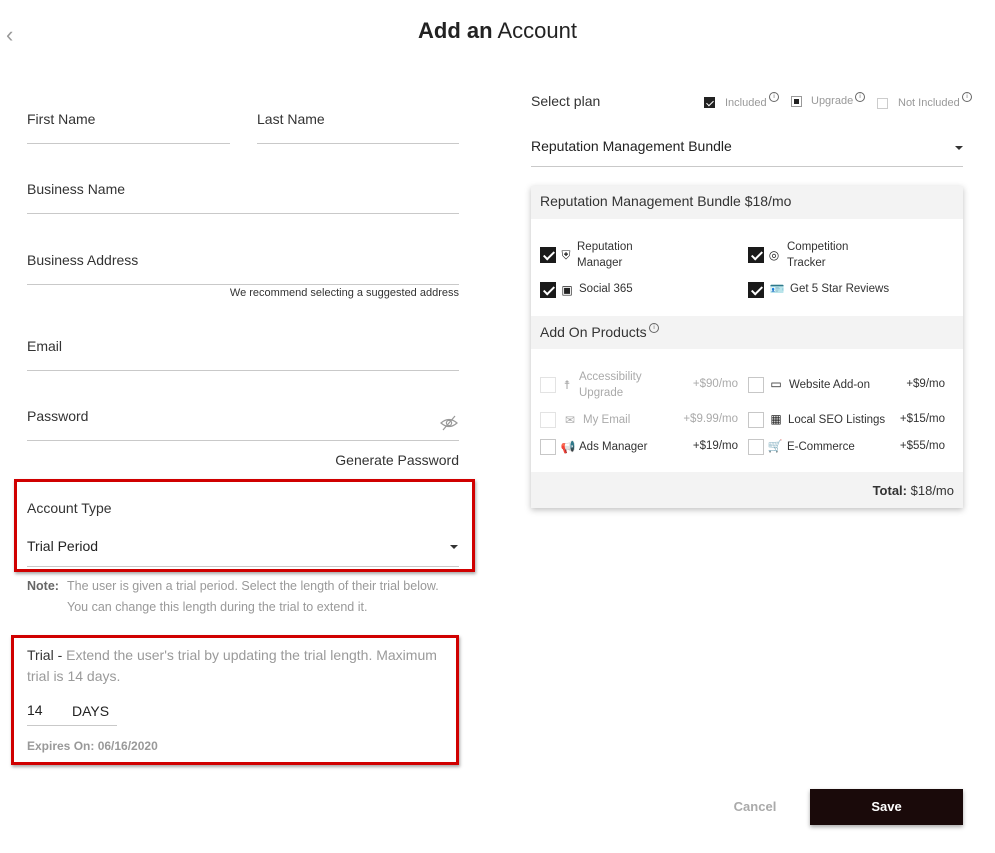 Image resolution: width=995 pixels, height=853 pixels. What do you see at coordinates (886, 807) in the screenshot?
I see `save-button: Save` at bounding box center [886, 807].